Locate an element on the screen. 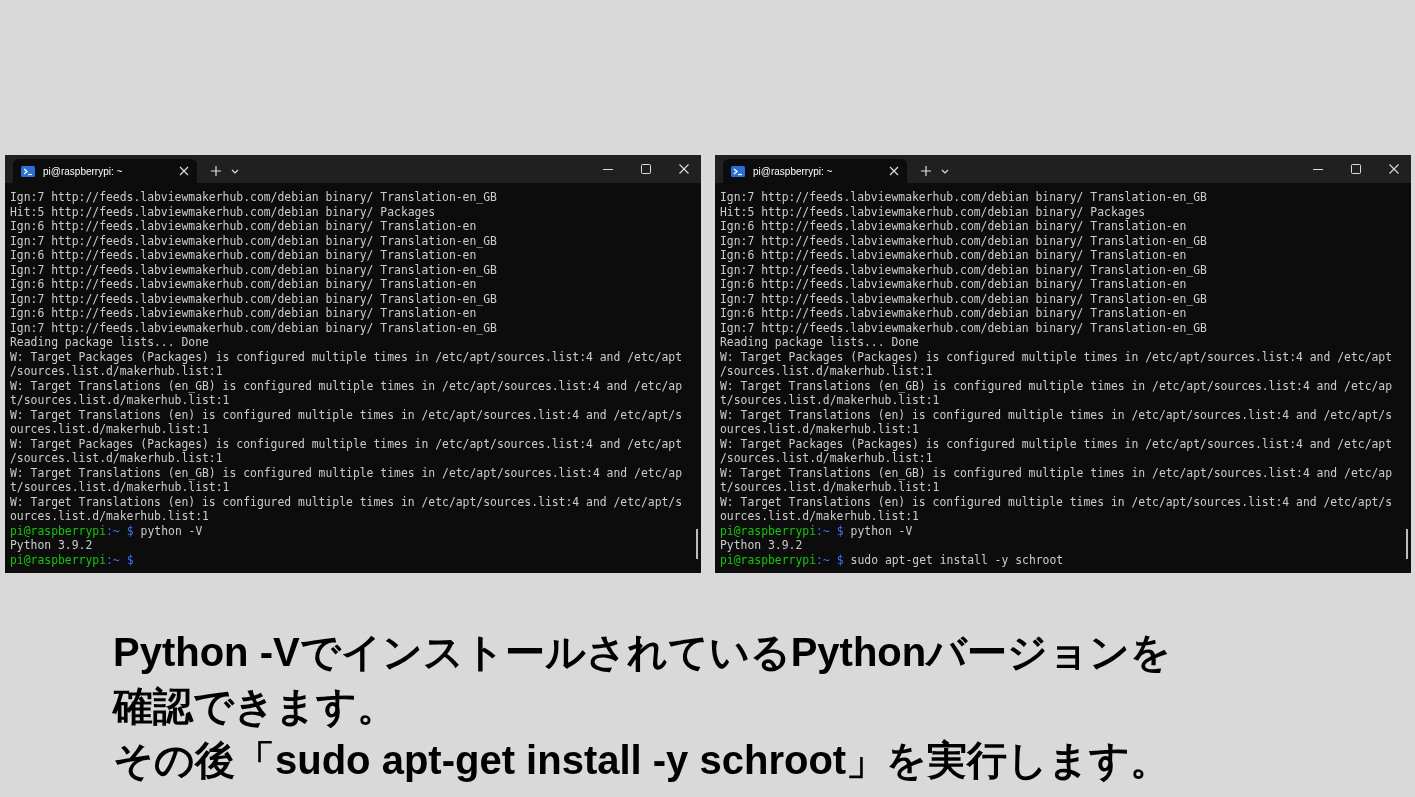 This screenshot has width=1415, height=797. caption-line: Python -VでインストールされているPythonバージョンを is located at coordinates (642, 652).